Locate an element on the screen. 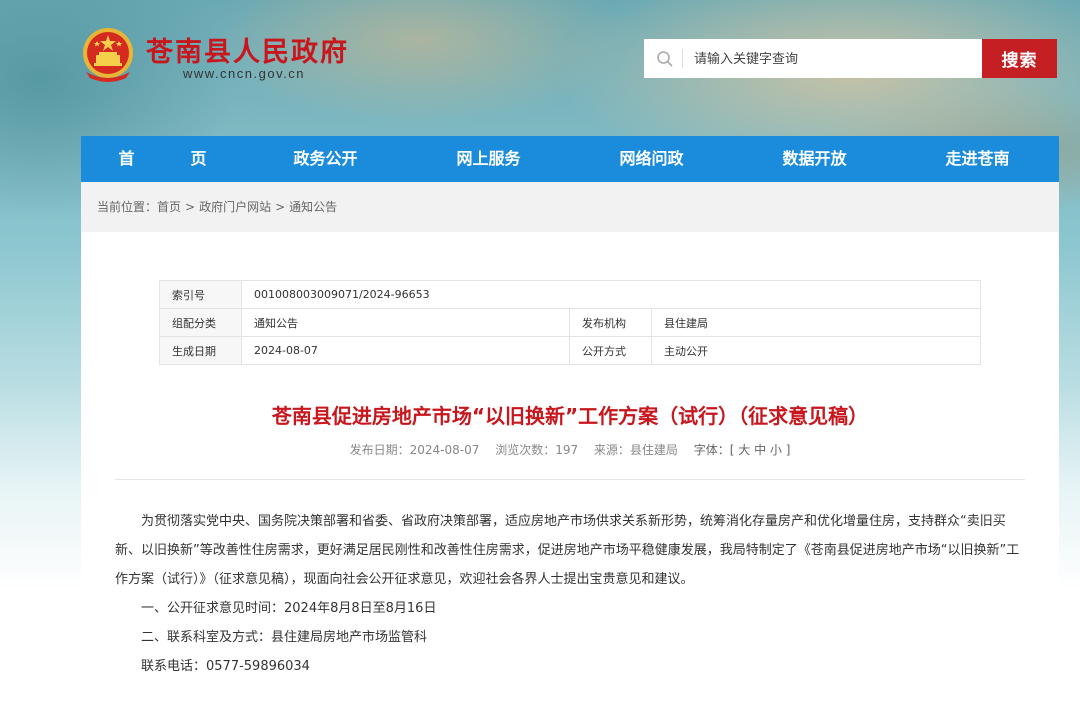  table-row: 索引号 001008003009071/2024-96653 is located at coordinates (570, 294).